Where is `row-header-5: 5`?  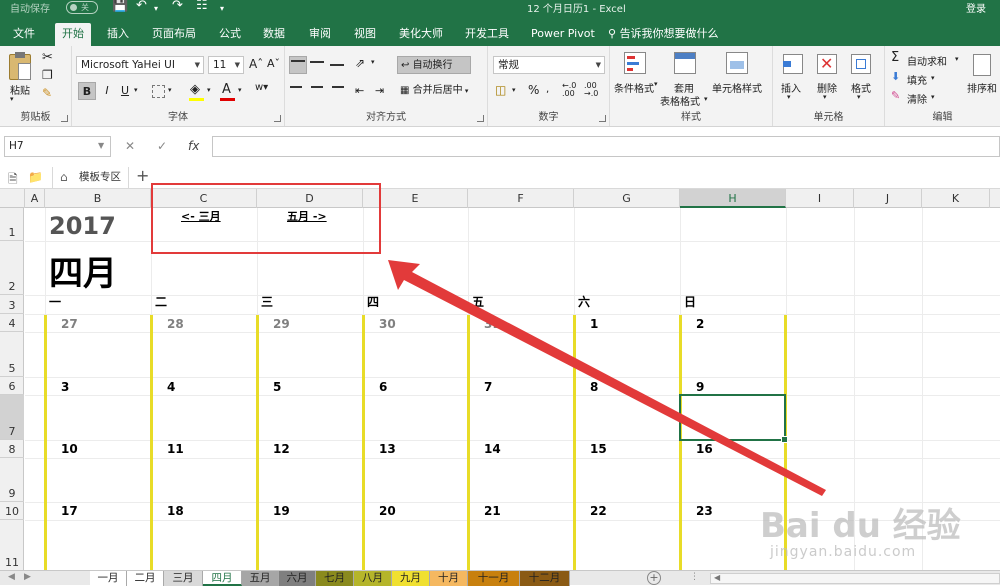 row-header-5: 5 is located at coordinates (12, 354).